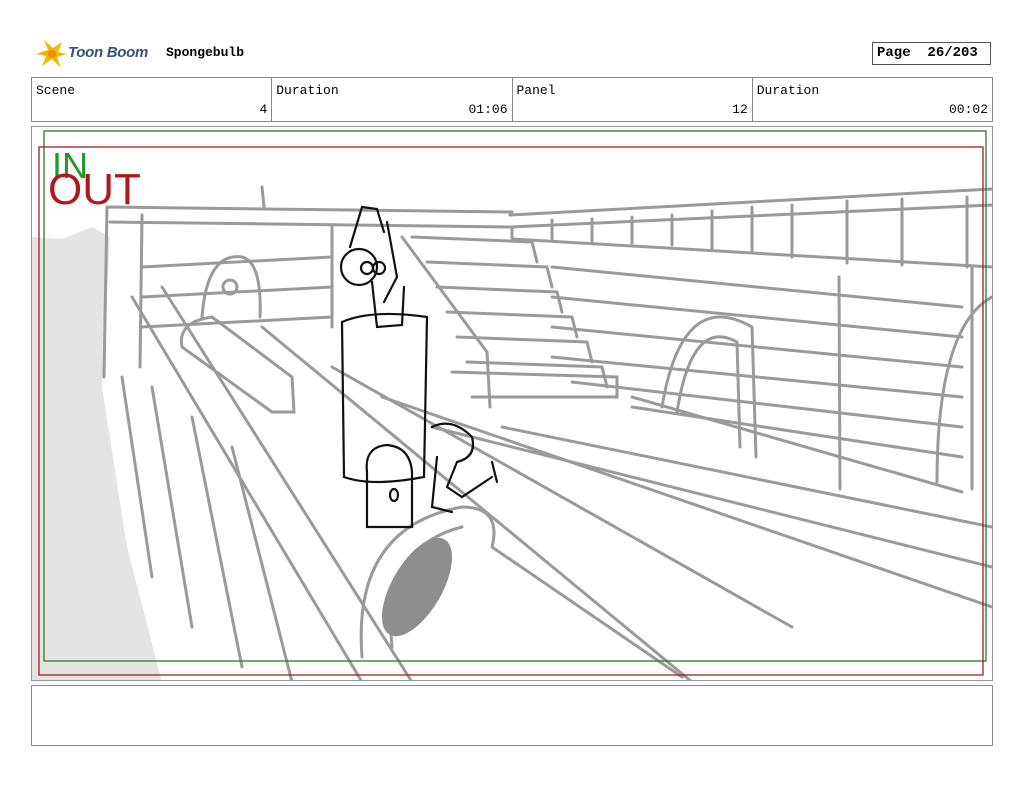 Image resolution: width=1024 pixels, height=793 pixels. I want to click on project-name: Spongebulb, so click(205, 52).